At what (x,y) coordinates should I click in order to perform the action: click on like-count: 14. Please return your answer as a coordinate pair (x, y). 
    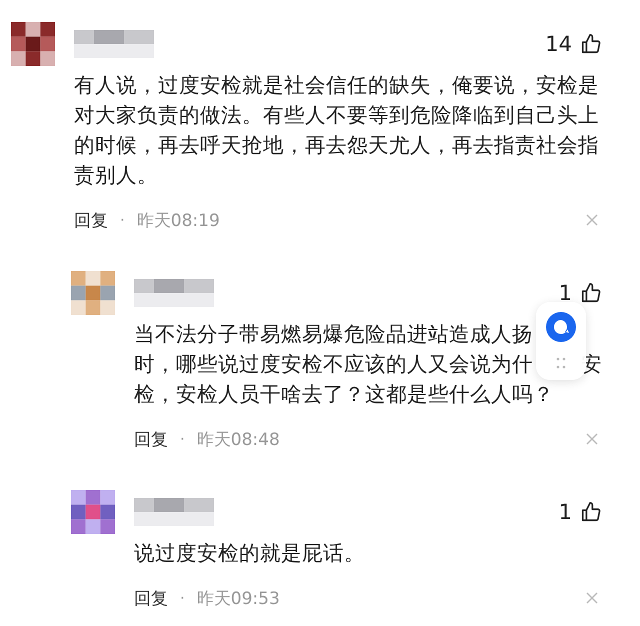
    Looking at the image, I should click on (558, 44).